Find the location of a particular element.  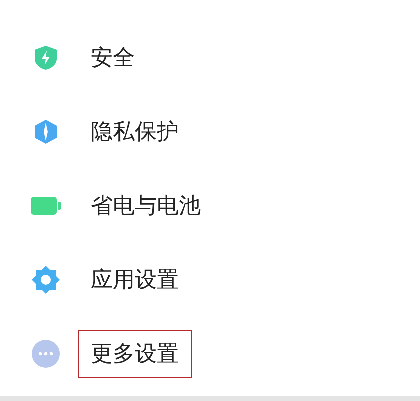

settings-item: 安全 is located at coordinates (113, 58).